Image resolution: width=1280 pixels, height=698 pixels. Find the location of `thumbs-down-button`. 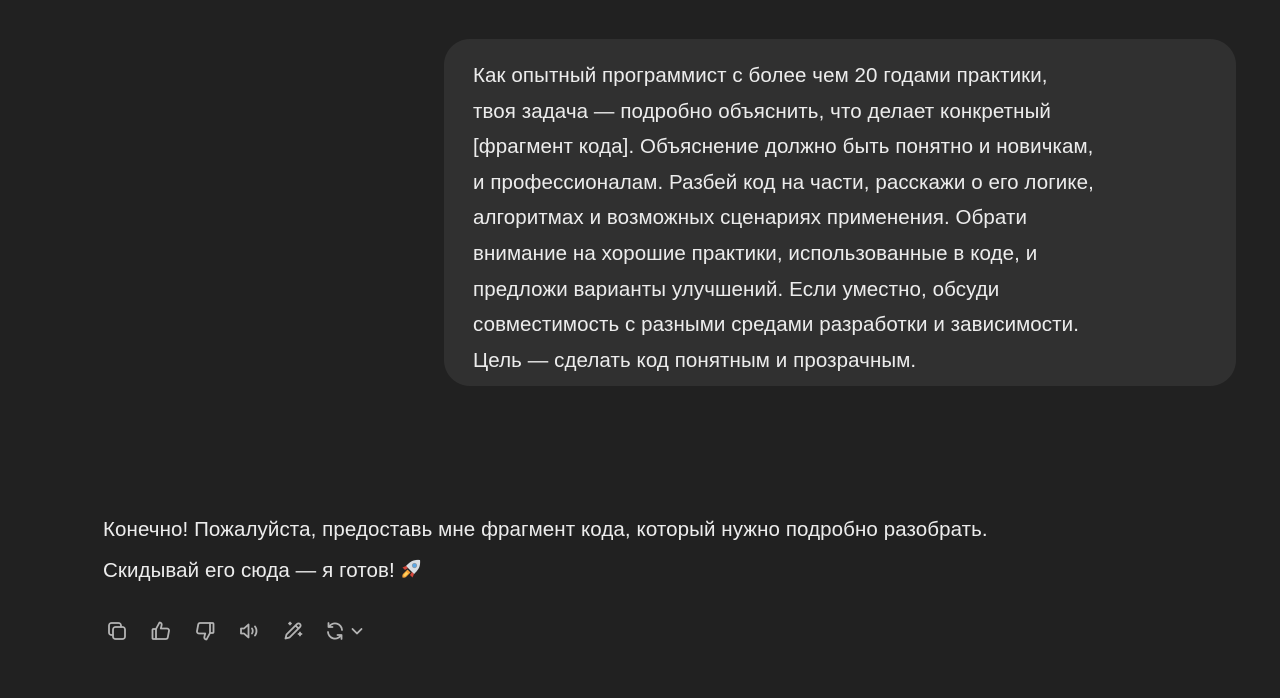

thumbs-down-button is located at coordinates (205, 631).